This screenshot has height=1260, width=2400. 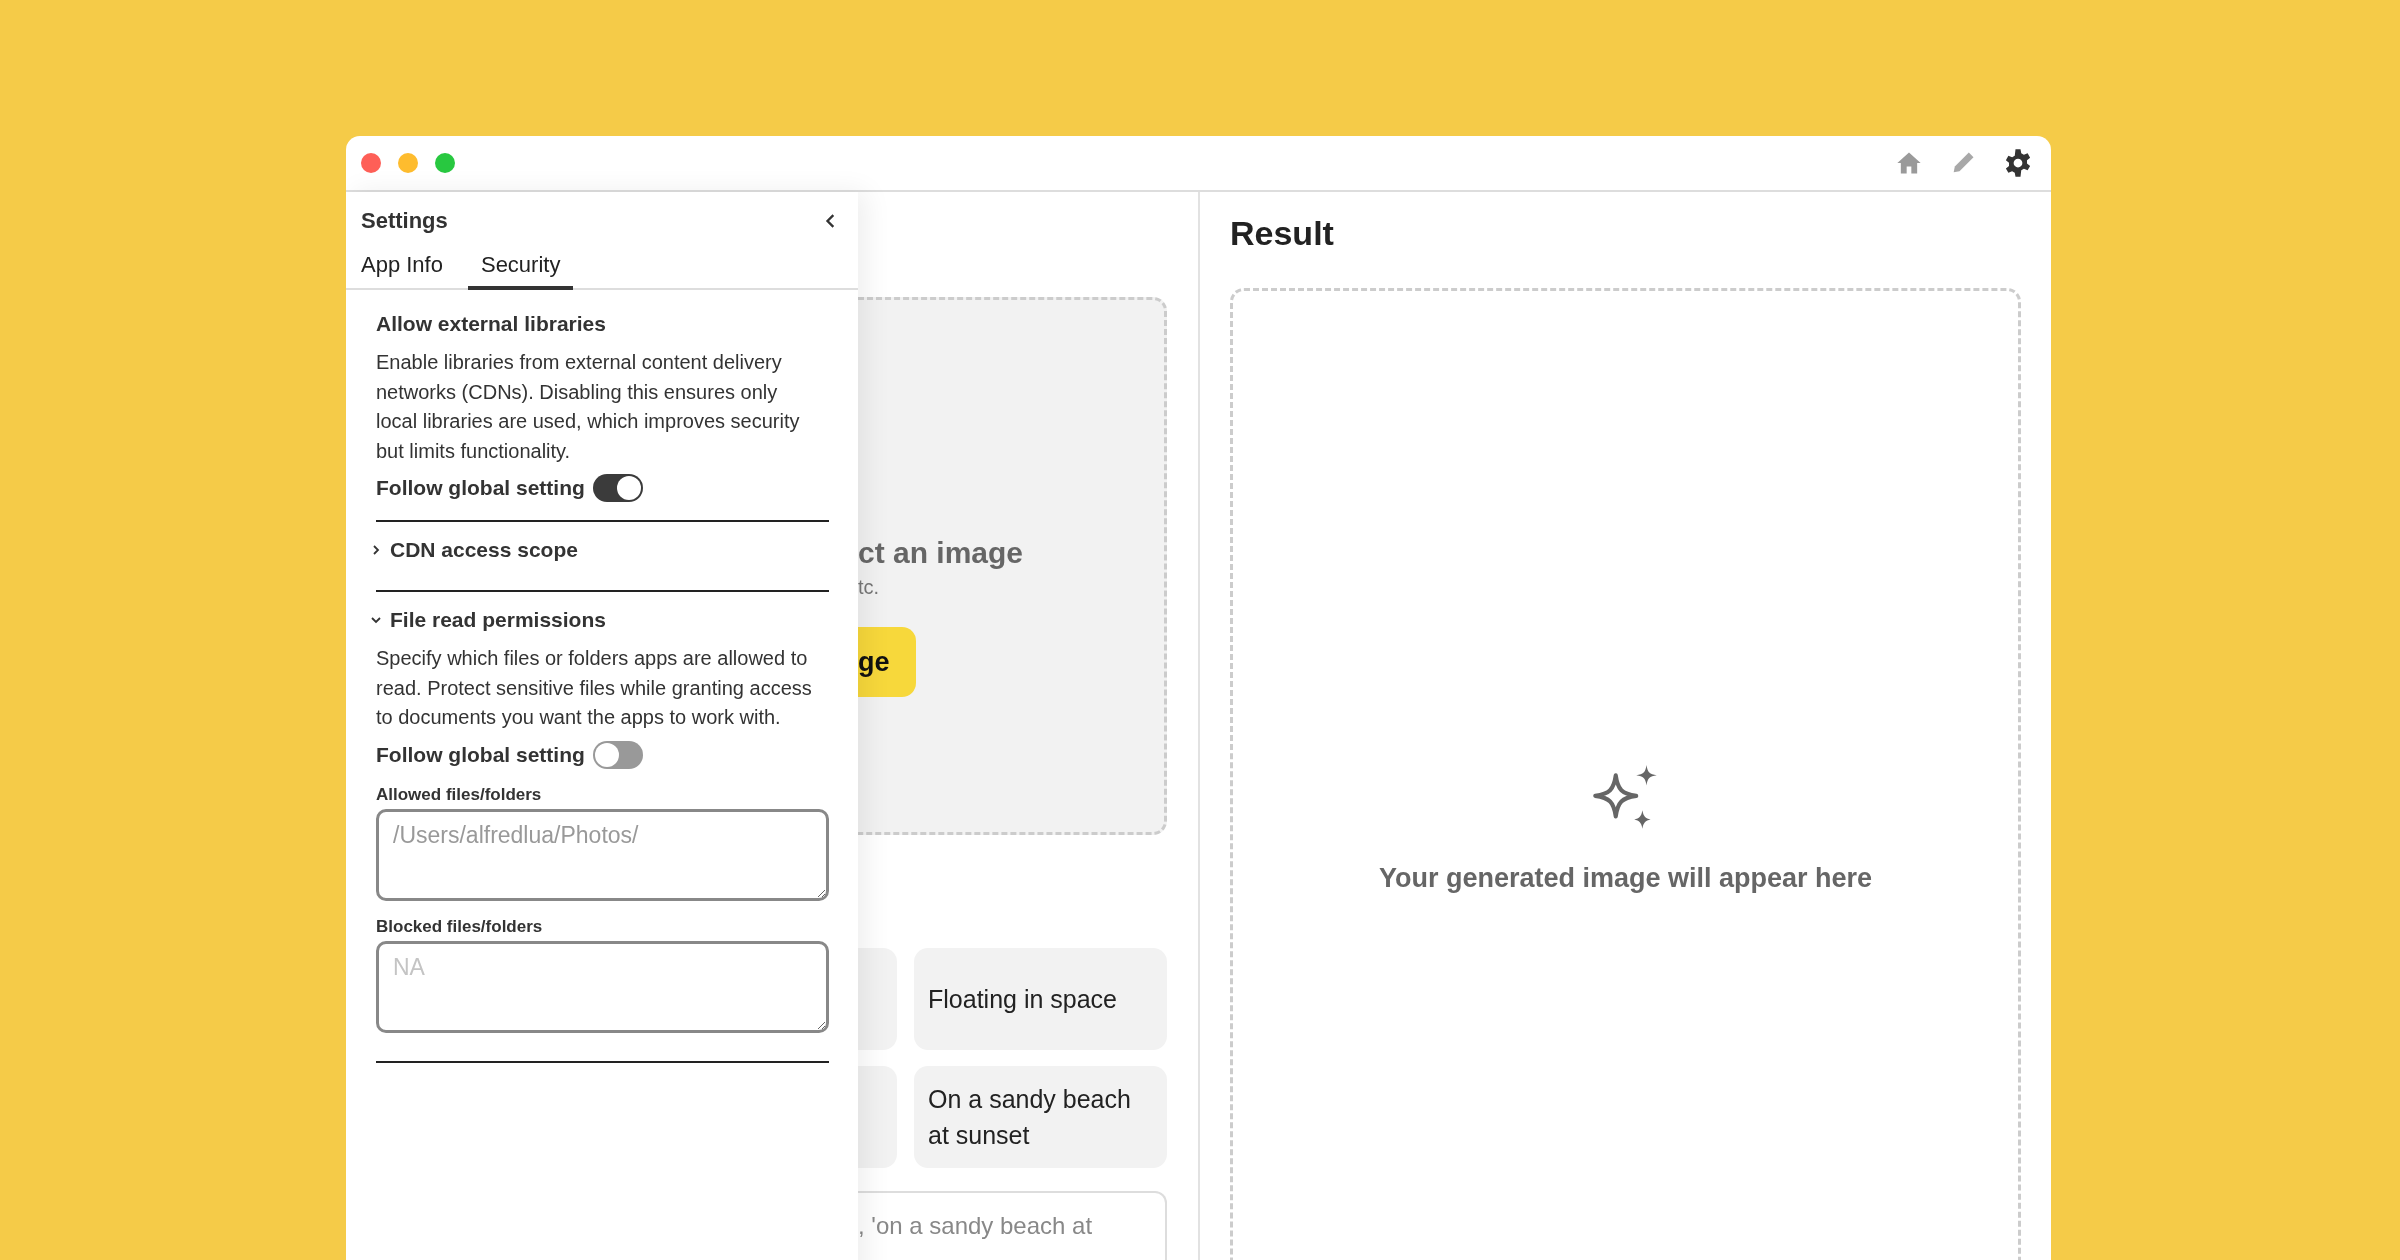 What do you see at coordinates (404, 221) in the screenshot?
I see `panel-title: Settings` at bounding box center [404, 221].